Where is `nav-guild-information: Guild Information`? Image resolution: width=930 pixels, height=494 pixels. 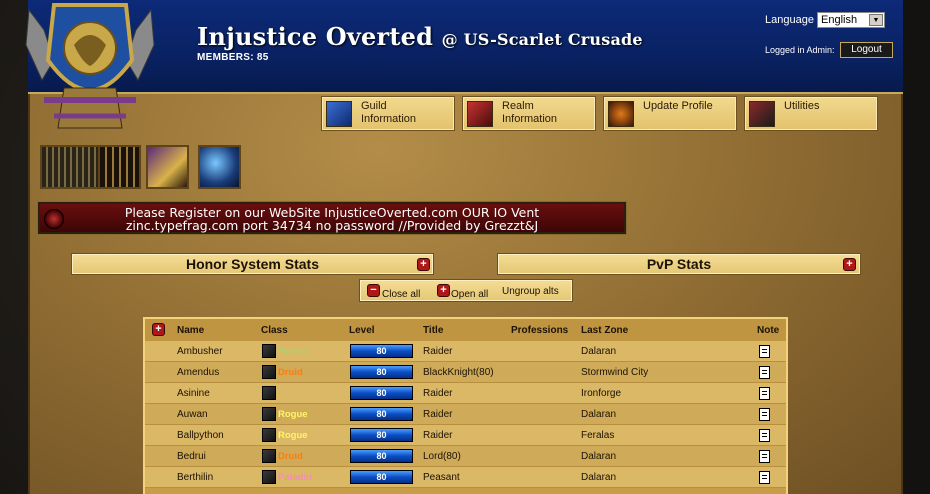 nav-guild-information: Guild Information is located at coordinates (388, 113).